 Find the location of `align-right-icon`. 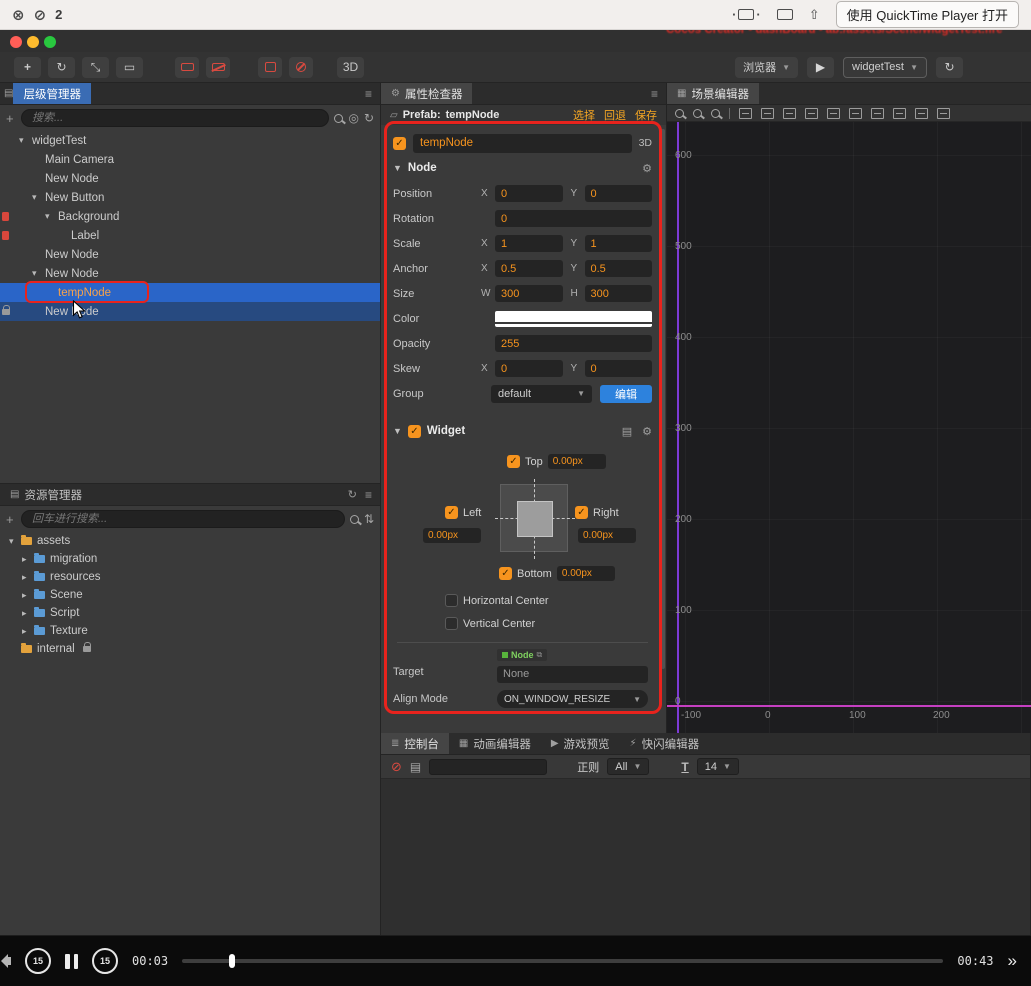

align-right-icon is located at coordinates (855, 113).